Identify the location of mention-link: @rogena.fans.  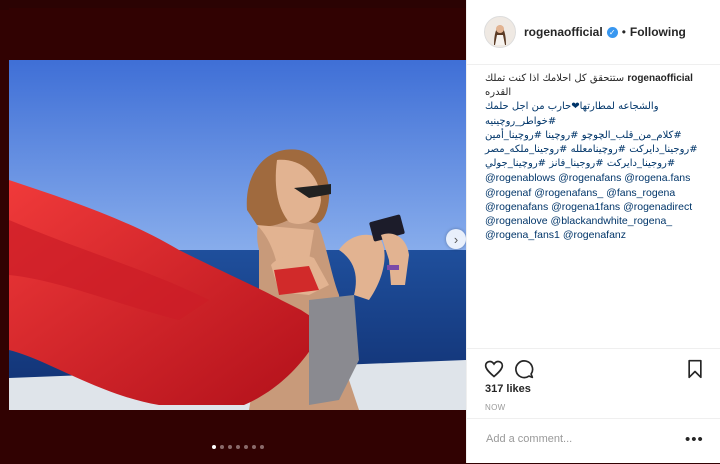
(657, 178).